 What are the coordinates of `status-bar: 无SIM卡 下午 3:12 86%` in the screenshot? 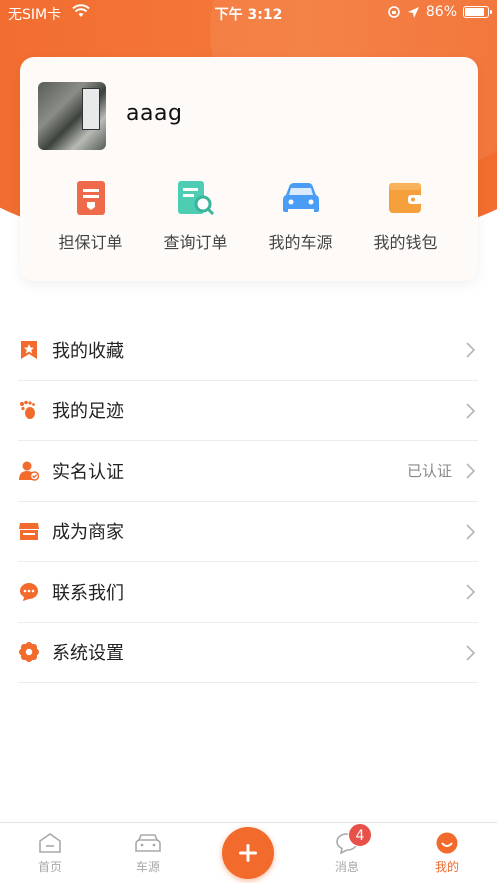 It's located at (248, 13).